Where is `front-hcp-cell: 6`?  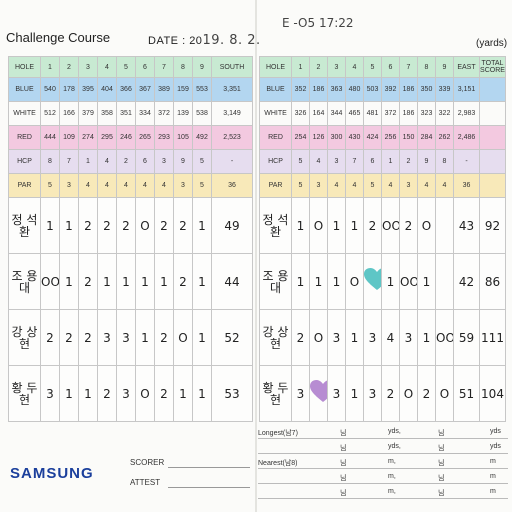 front-hcp-cell: 6 is located at coordinates (145, 161).